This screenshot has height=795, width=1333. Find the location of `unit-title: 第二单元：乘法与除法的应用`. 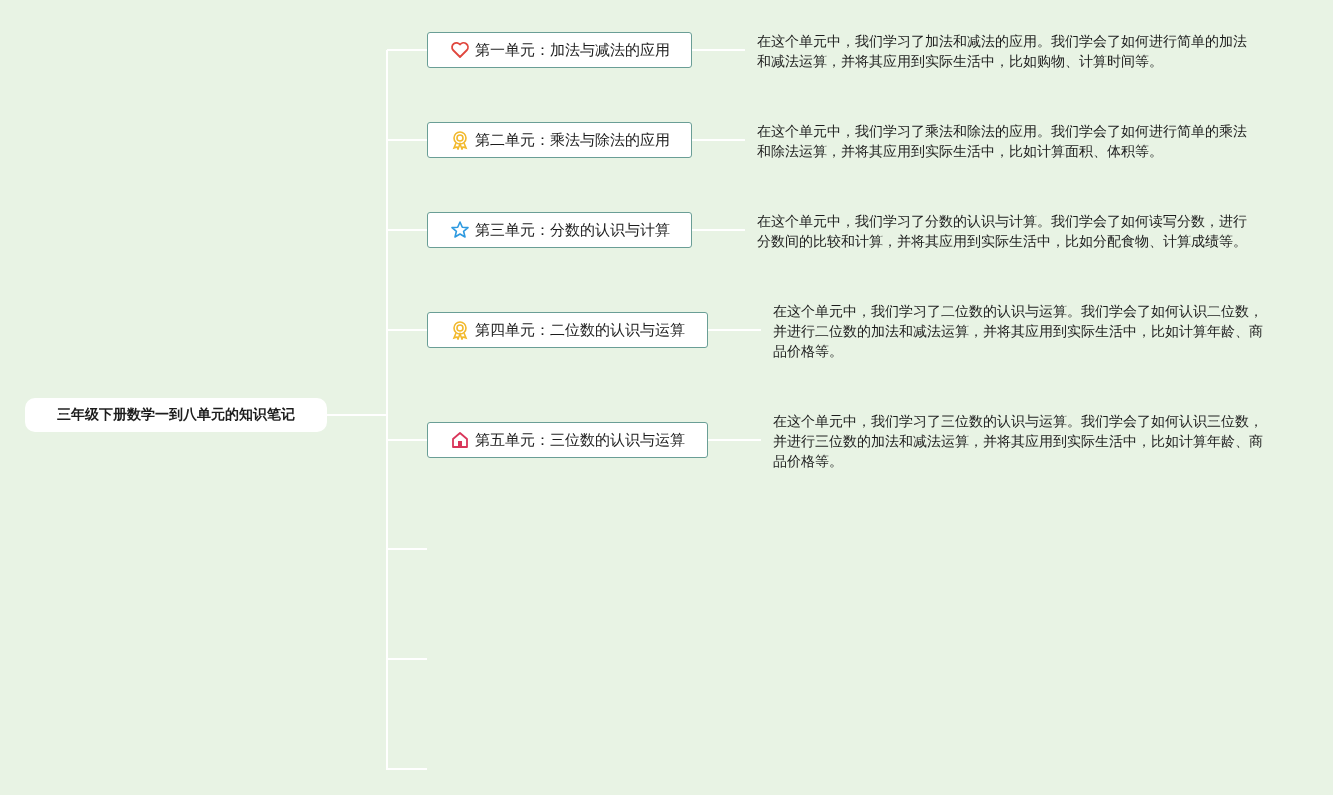

unit-title: 第二单元：乘法与除法的应用 is located at coordinates (572, 140).